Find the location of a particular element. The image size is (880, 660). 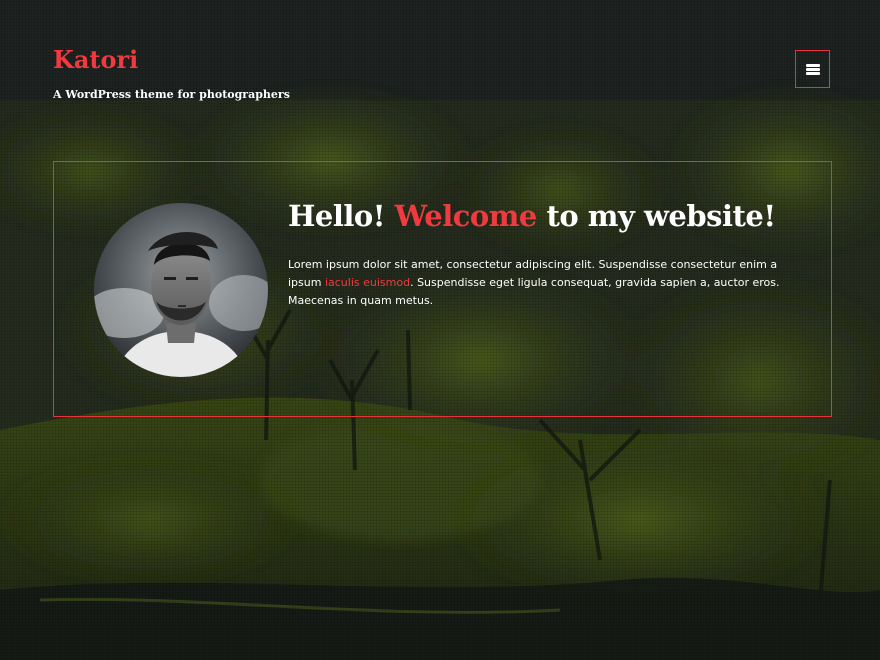

hamburger-menu-icon is located at coordinates (812, 69).